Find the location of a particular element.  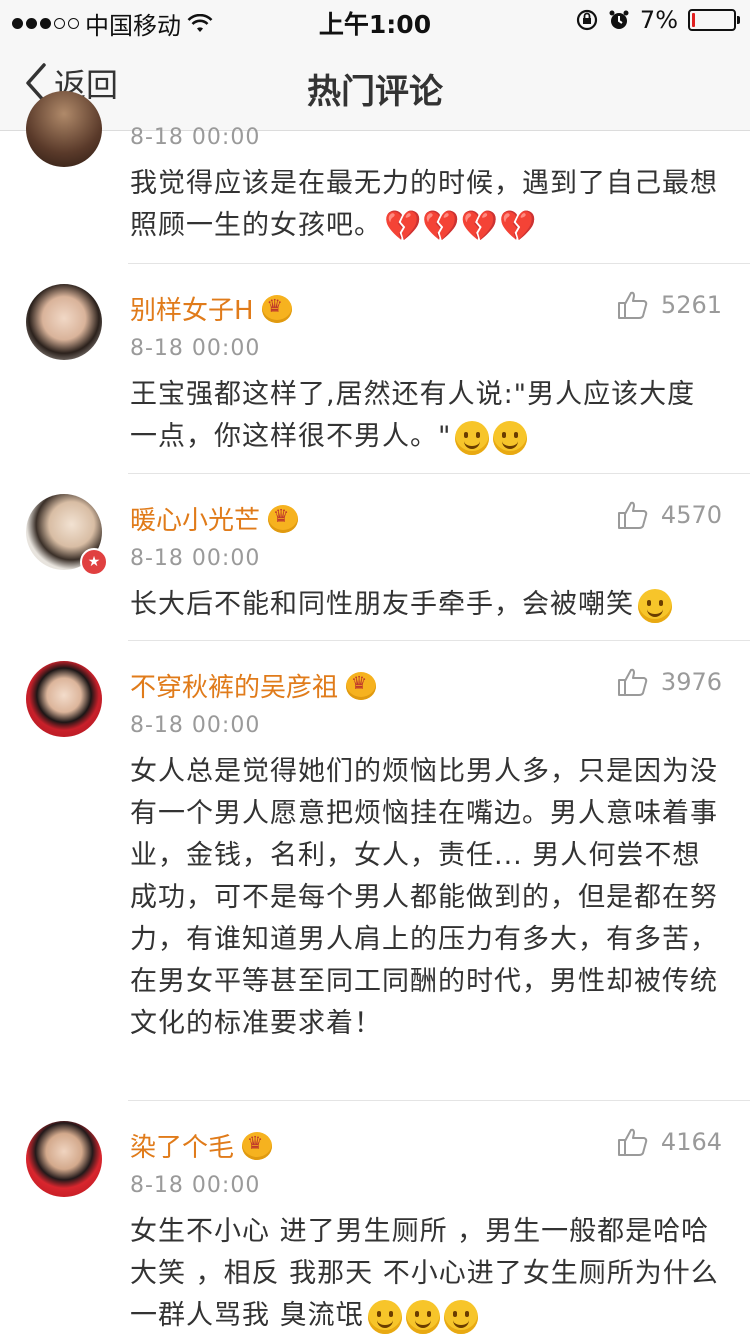

comment-username: 暖心小光芒 is located at coordinates (214, 518).